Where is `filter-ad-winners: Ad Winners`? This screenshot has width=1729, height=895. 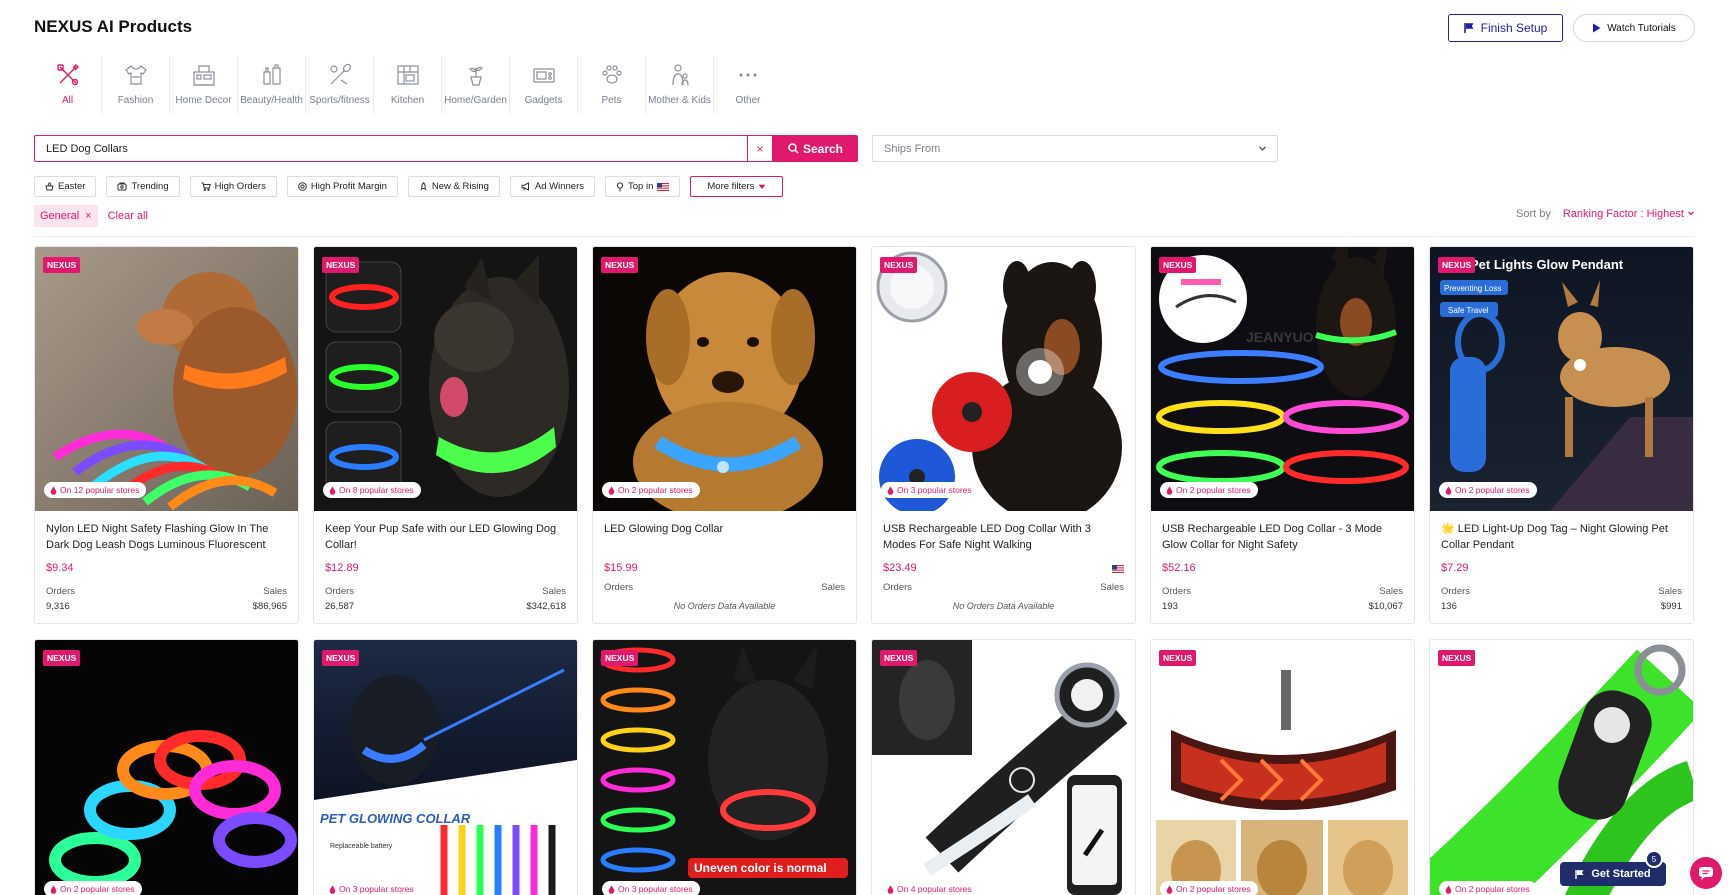
filter-ad-winners: Ad Winners is located at coordinates (552, 186).